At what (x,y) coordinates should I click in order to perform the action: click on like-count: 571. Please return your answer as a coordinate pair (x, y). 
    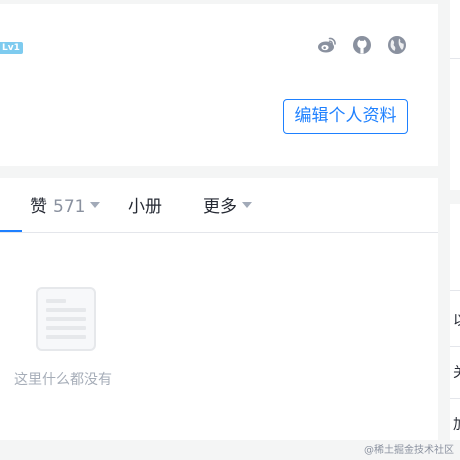
    Looking at the image, I should click on (69, 207).